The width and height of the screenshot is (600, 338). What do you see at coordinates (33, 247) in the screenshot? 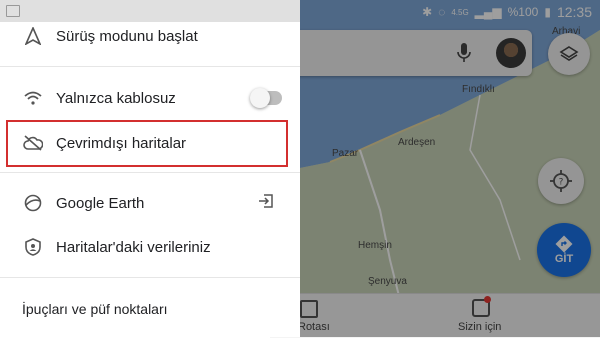
I see `shield-person-icon` at bounding box center [33, 247].